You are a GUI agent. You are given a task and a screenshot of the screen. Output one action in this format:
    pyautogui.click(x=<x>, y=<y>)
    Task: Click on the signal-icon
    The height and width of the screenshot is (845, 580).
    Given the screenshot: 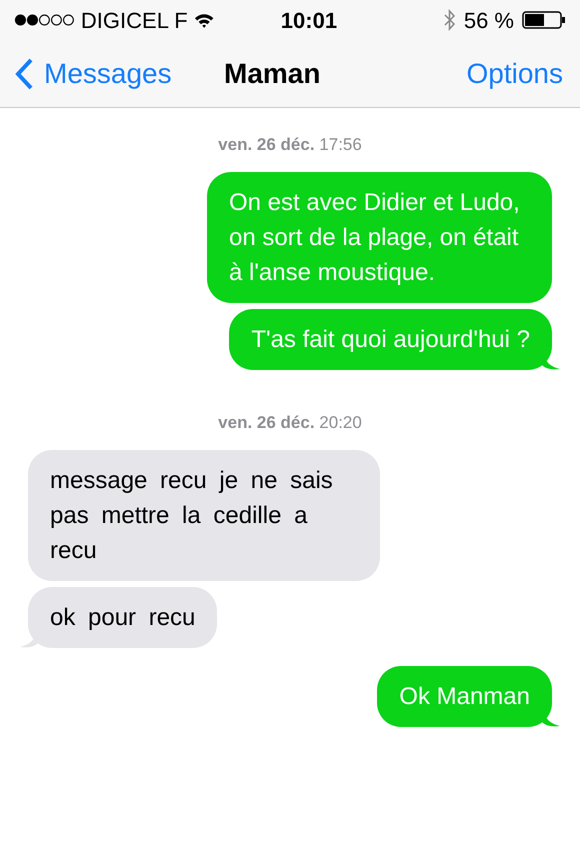 What is the action you would take?
    pyautogui.click(x=44, y=20)
    